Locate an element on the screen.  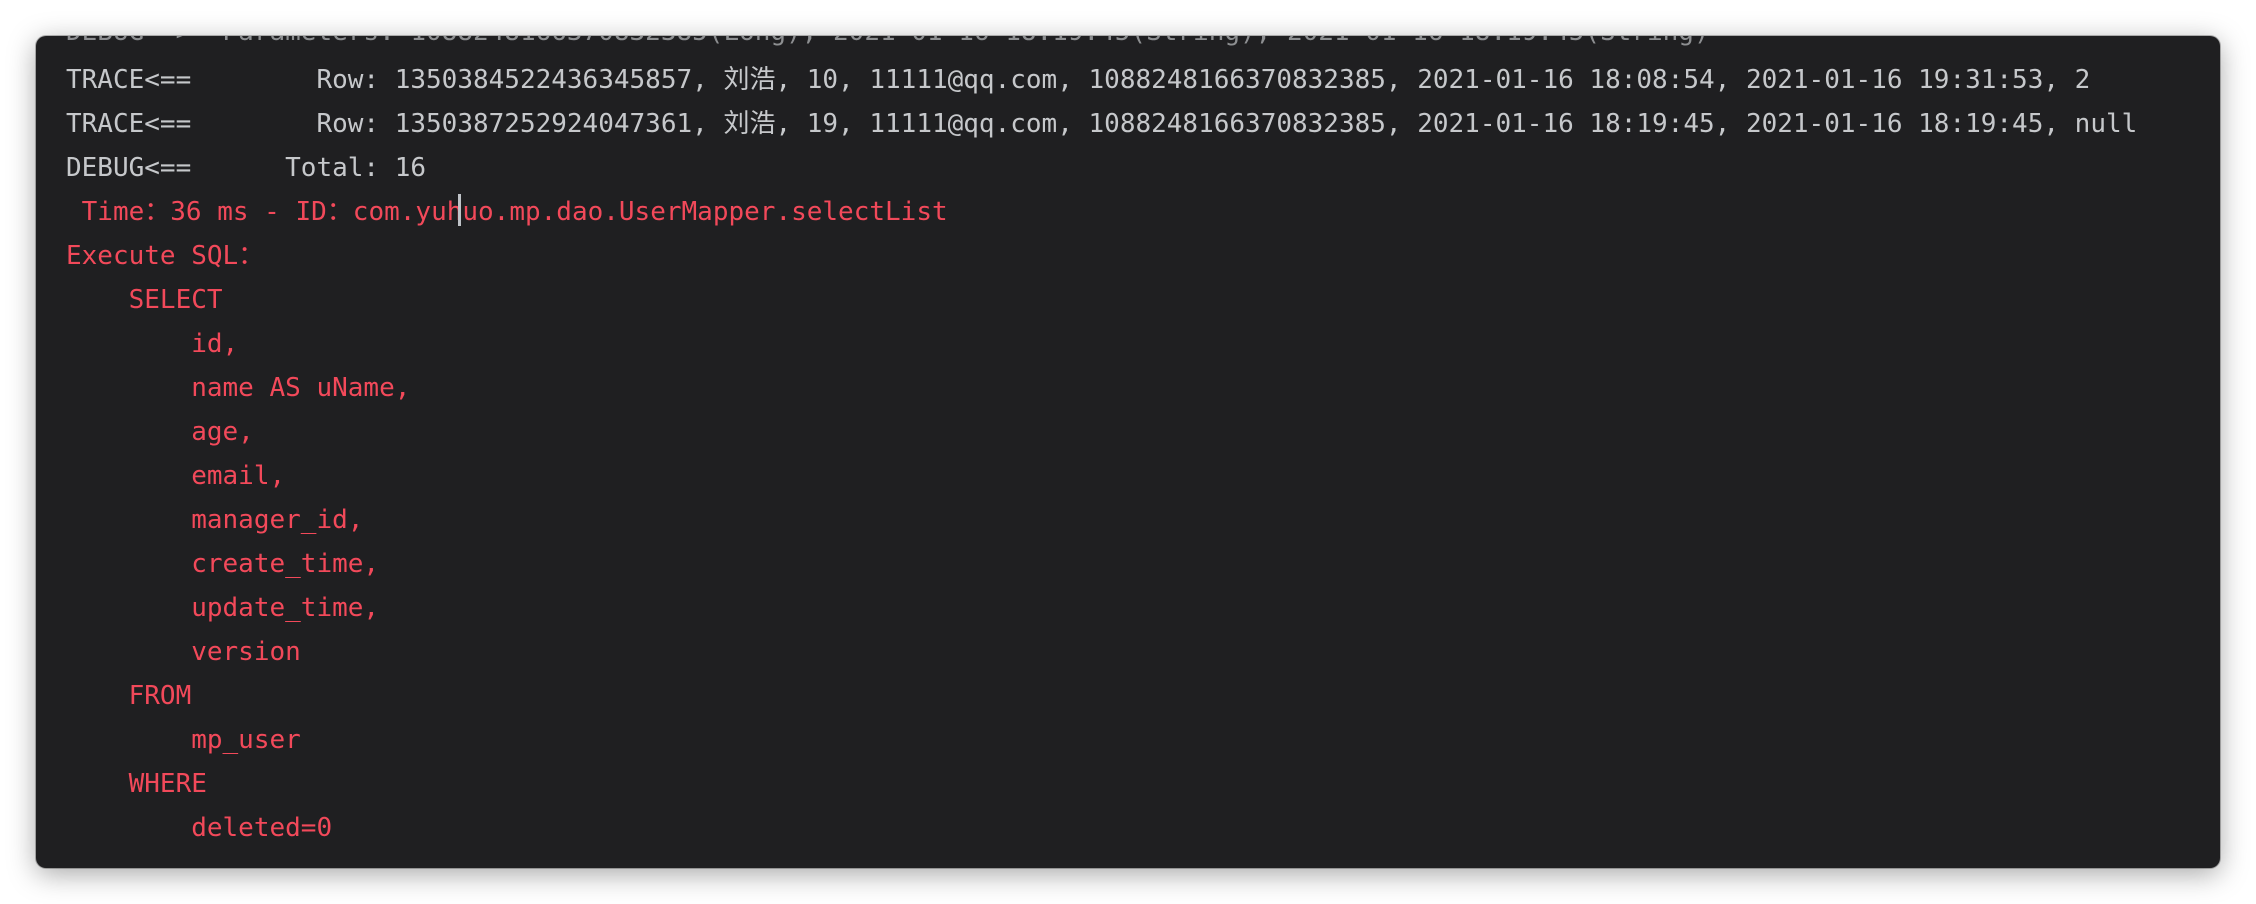
sql-line: SELECT is located at coordinates (144, 300).